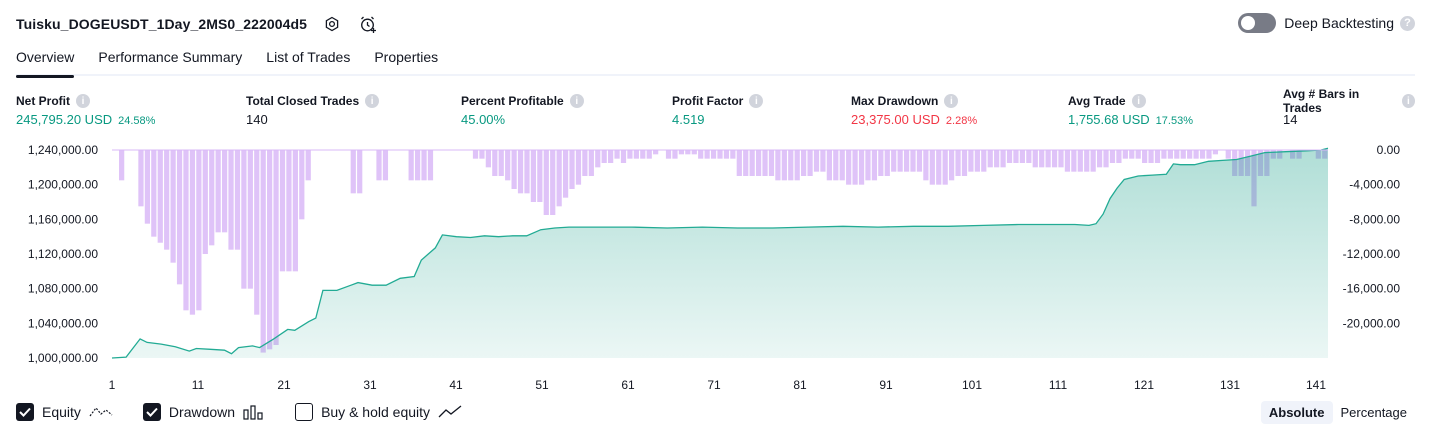  Describe the element at coordinates (137, 121) in the screenshot. I see `metric-percent: 24.58%` at that location.